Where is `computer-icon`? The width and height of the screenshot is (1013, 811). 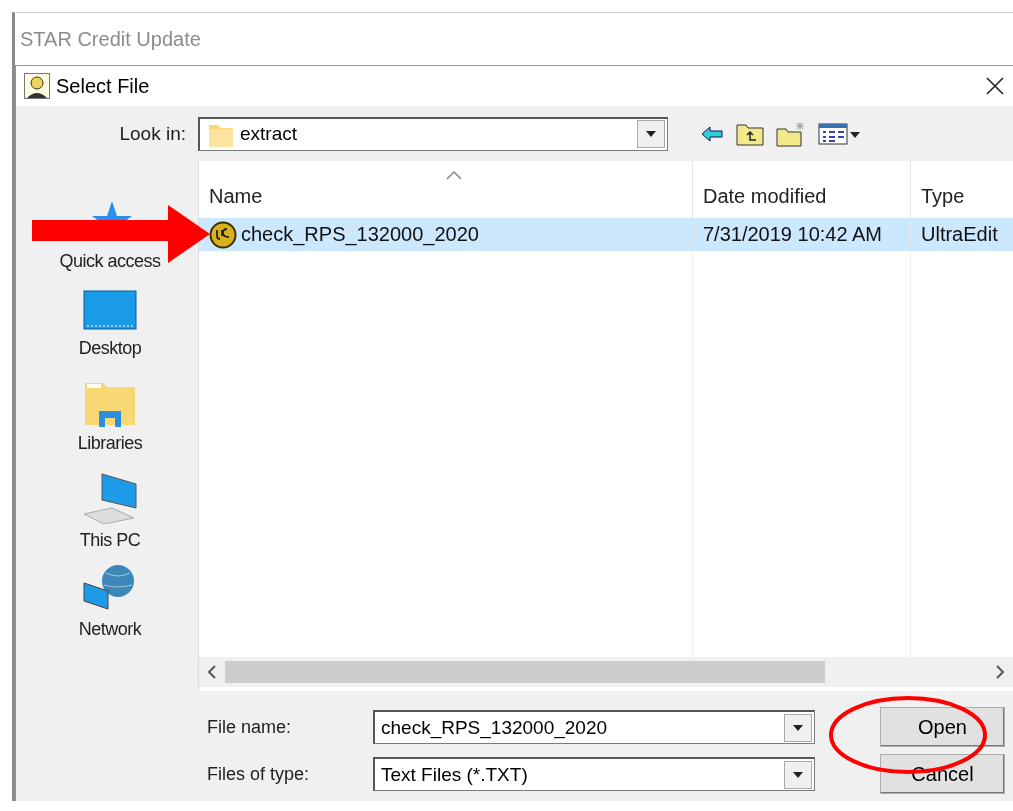
computer-icon is located at coordinates (110, 498).